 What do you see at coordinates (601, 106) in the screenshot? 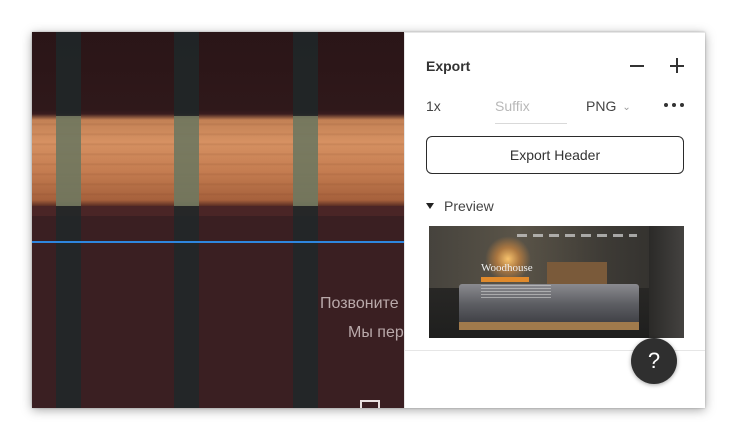
I see `export-format-value: PNG` at bounding box center [601, 106].